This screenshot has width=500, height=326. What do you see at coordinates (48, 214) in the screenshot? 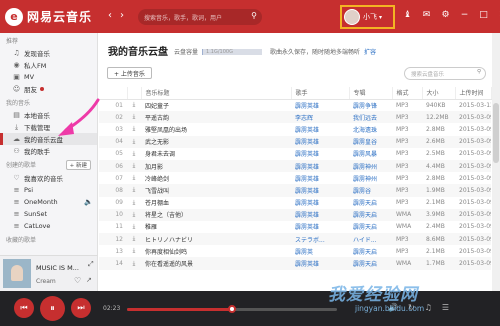
I see `sidebar-item-playlist-sunset: ≡ SunSet` at bounding box center [48, 214].